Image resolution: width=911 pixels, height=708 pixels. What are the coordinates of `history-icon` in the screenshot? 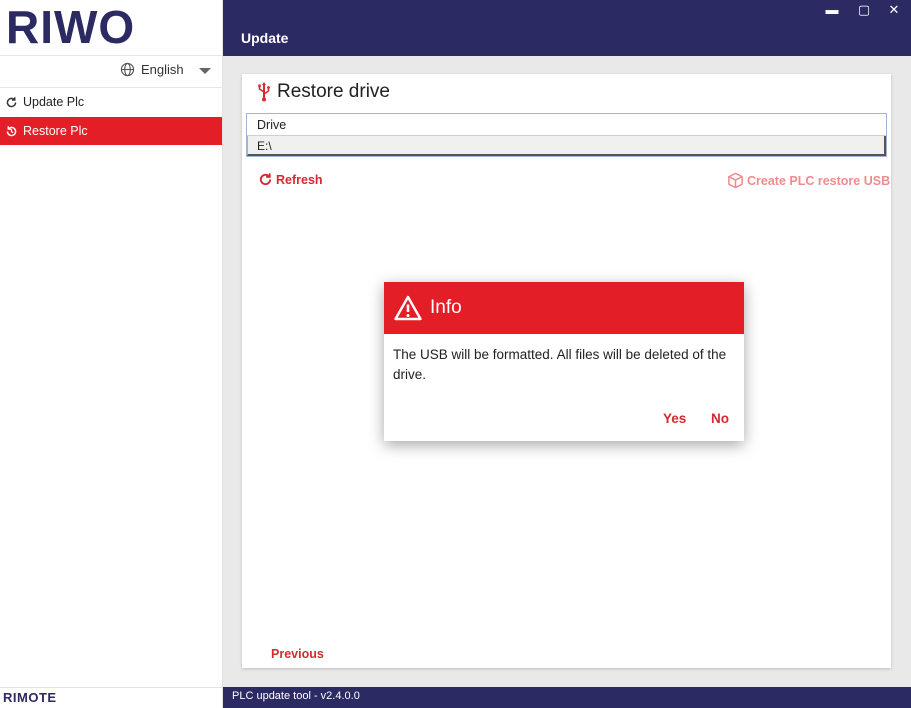 It's located at (11, 130).